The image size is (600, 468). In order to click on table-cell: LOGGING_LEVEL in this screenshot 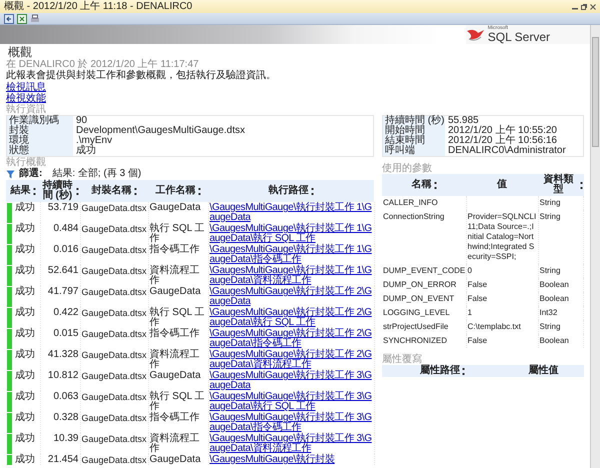, I will do `click(424, 313)`.